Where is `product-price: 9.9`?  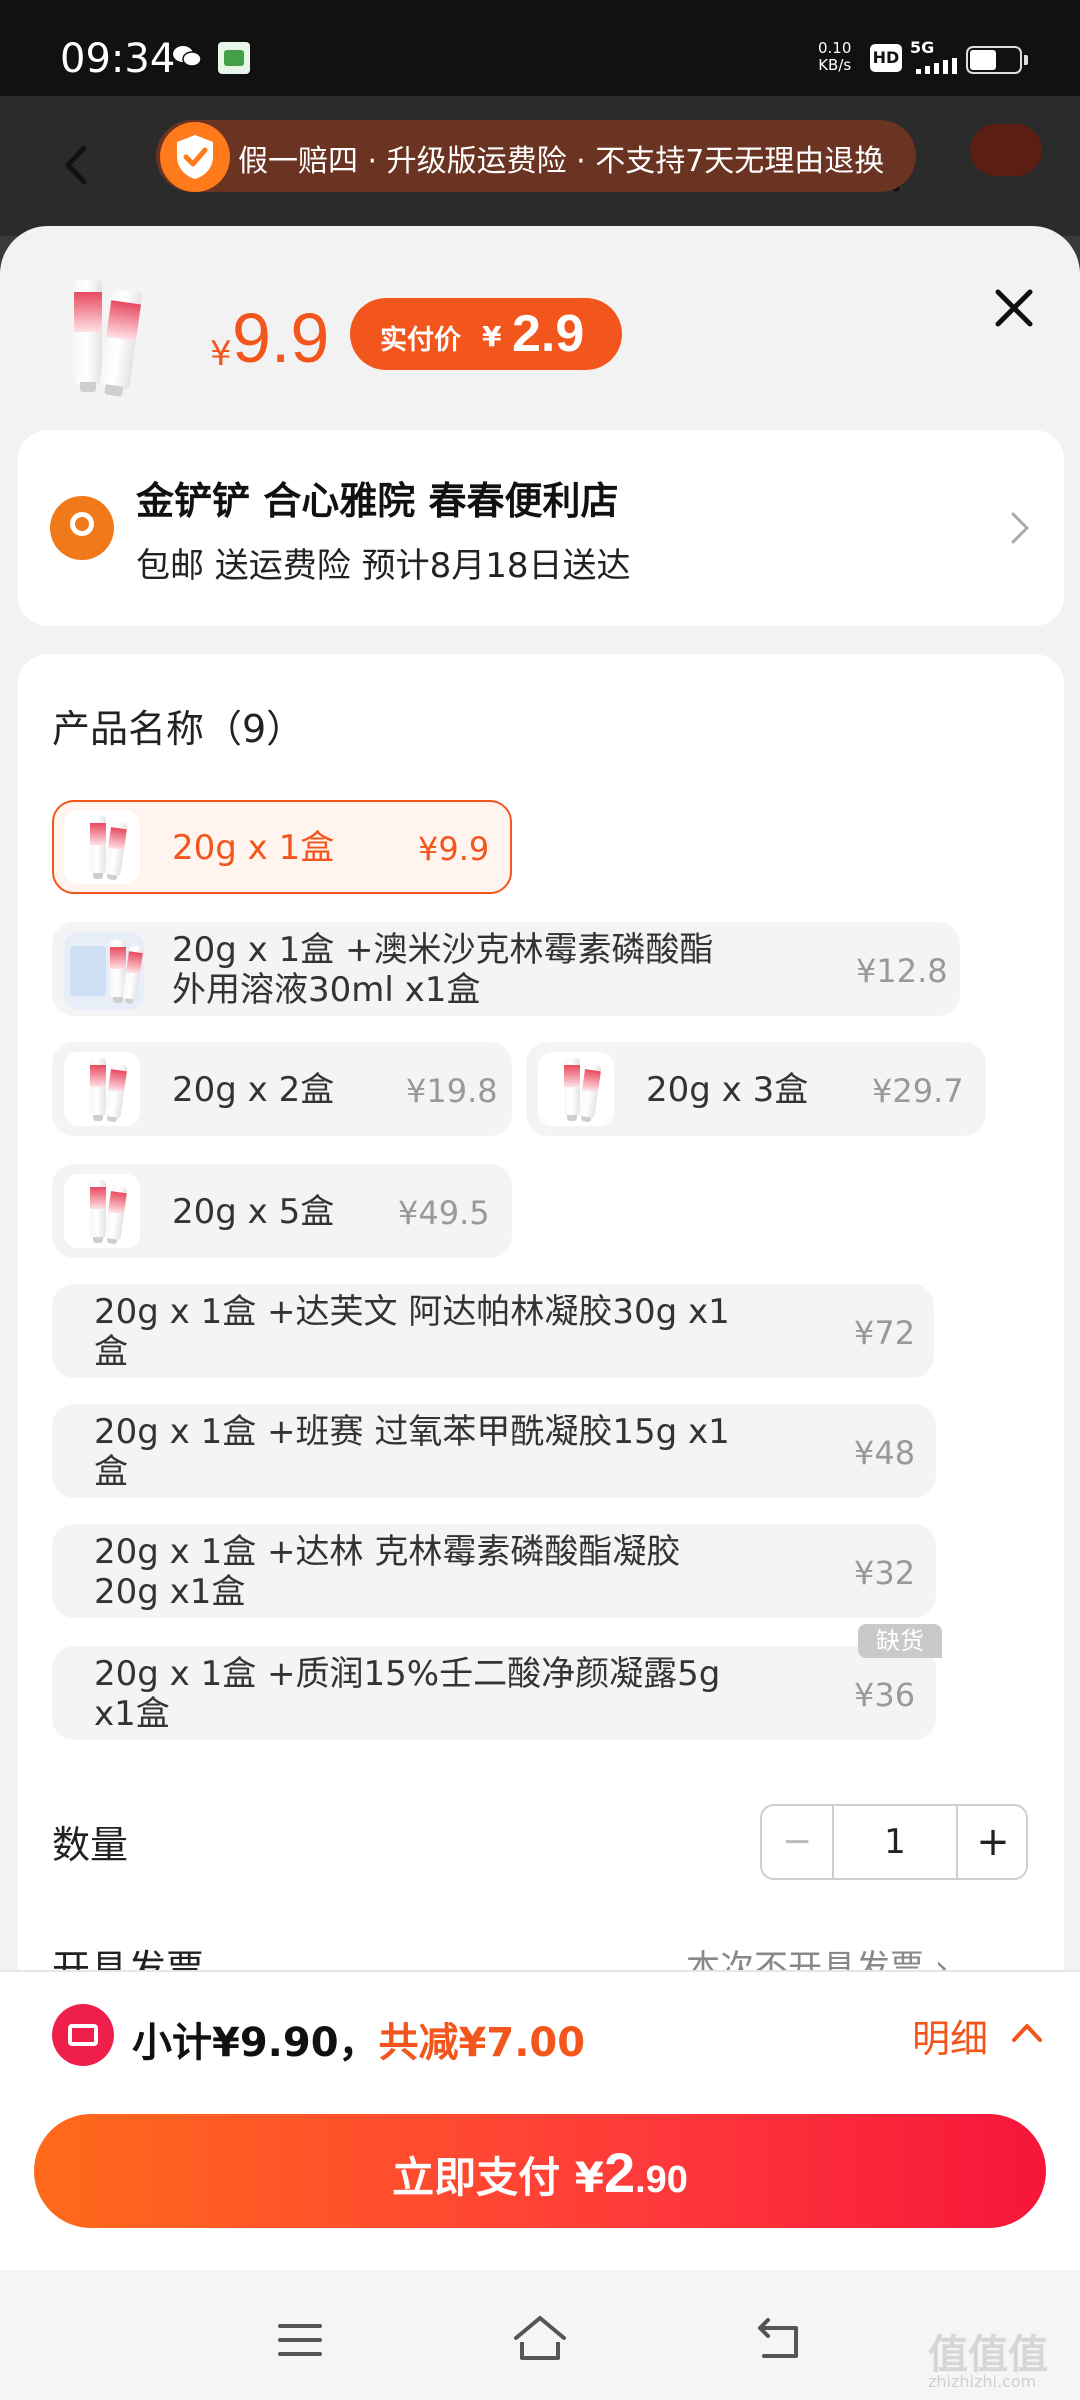
product-price: 9.9 is located at coordinates (281, 338).